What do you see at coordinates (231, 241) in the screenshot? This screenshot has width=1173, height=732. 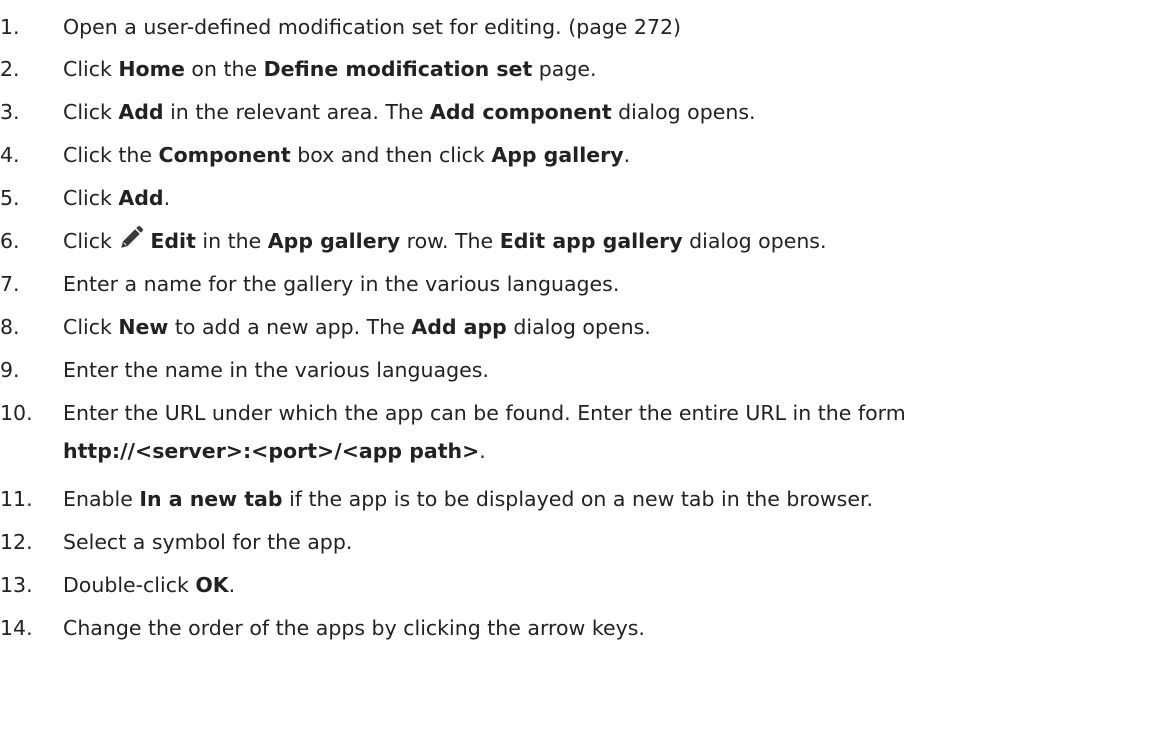 I see `step-text-segment: in the` at bounding box center [231, 241].